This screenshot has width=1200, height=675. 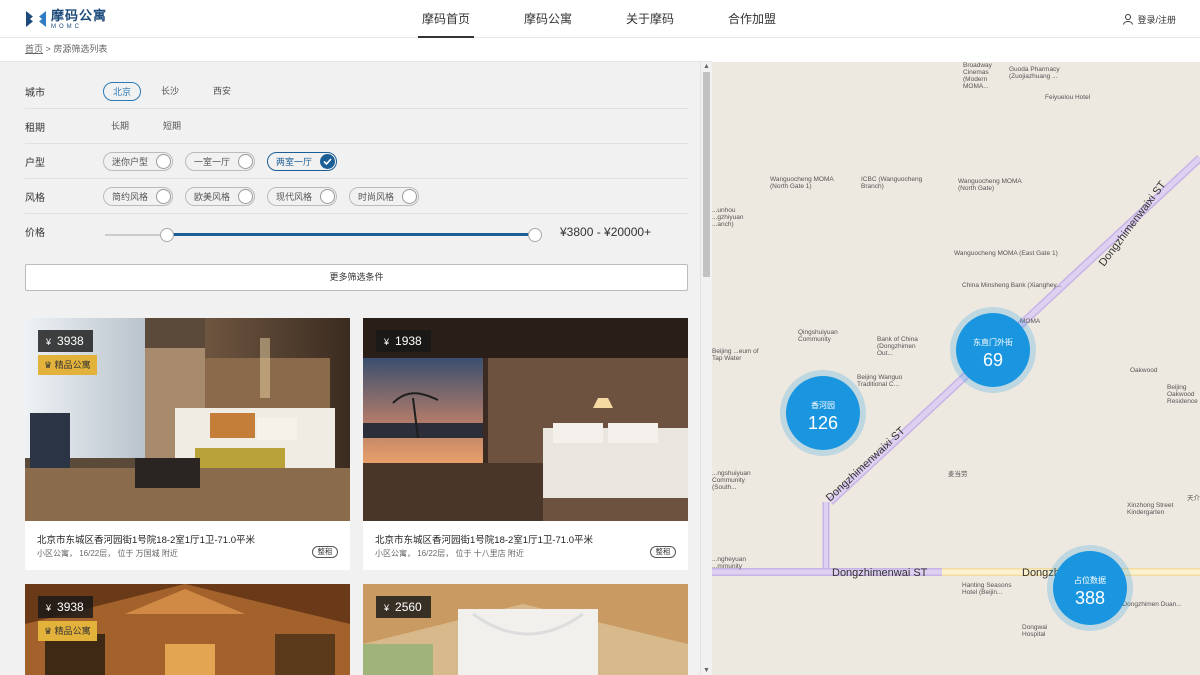 What do you see at coordinates (1193, 498) in the screenshot?
I see `map-poi: 天介` at bounding box center [1193, 498].